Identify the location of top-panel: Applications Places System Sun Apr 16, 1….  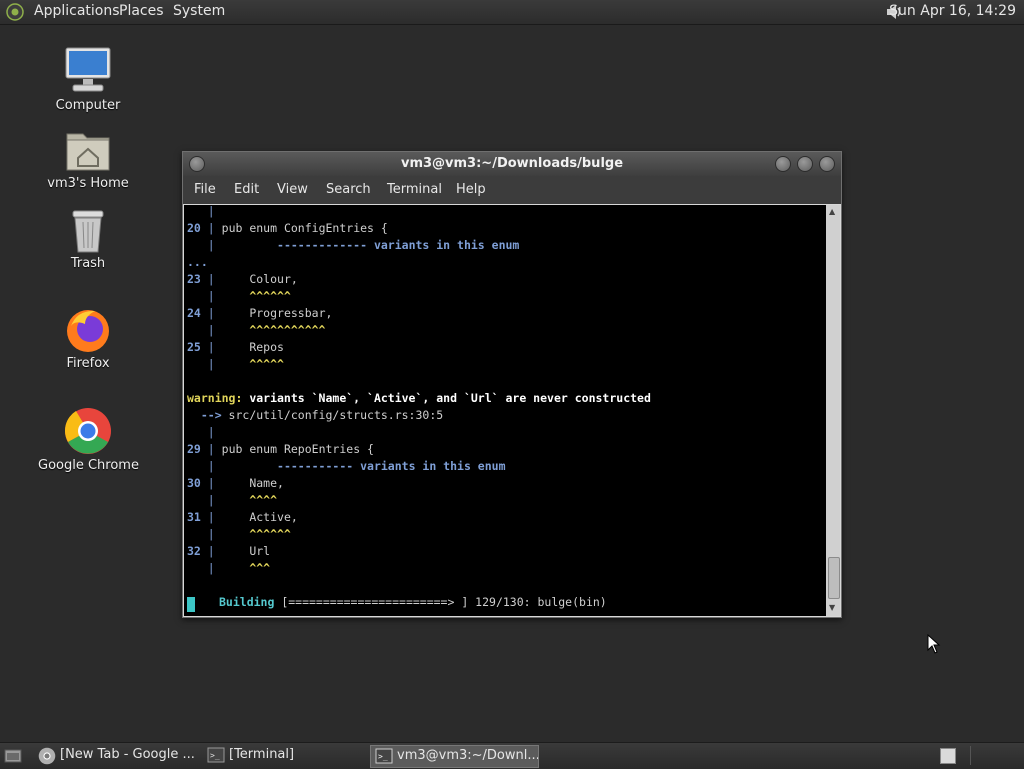
(512, 12).